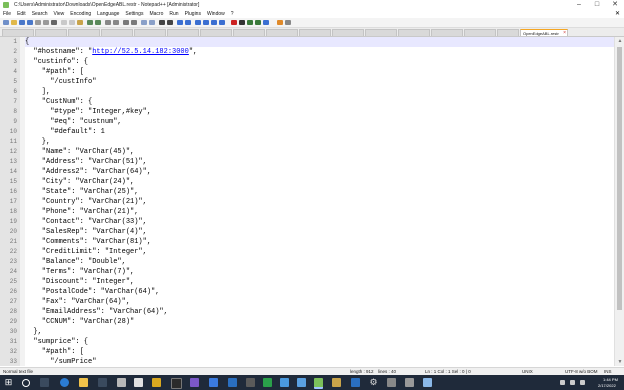  What do you see at coordinates (318, 383) in the screenshot?
I see `notepadpp-taskbar-icon` at bounding box center [318, 383].